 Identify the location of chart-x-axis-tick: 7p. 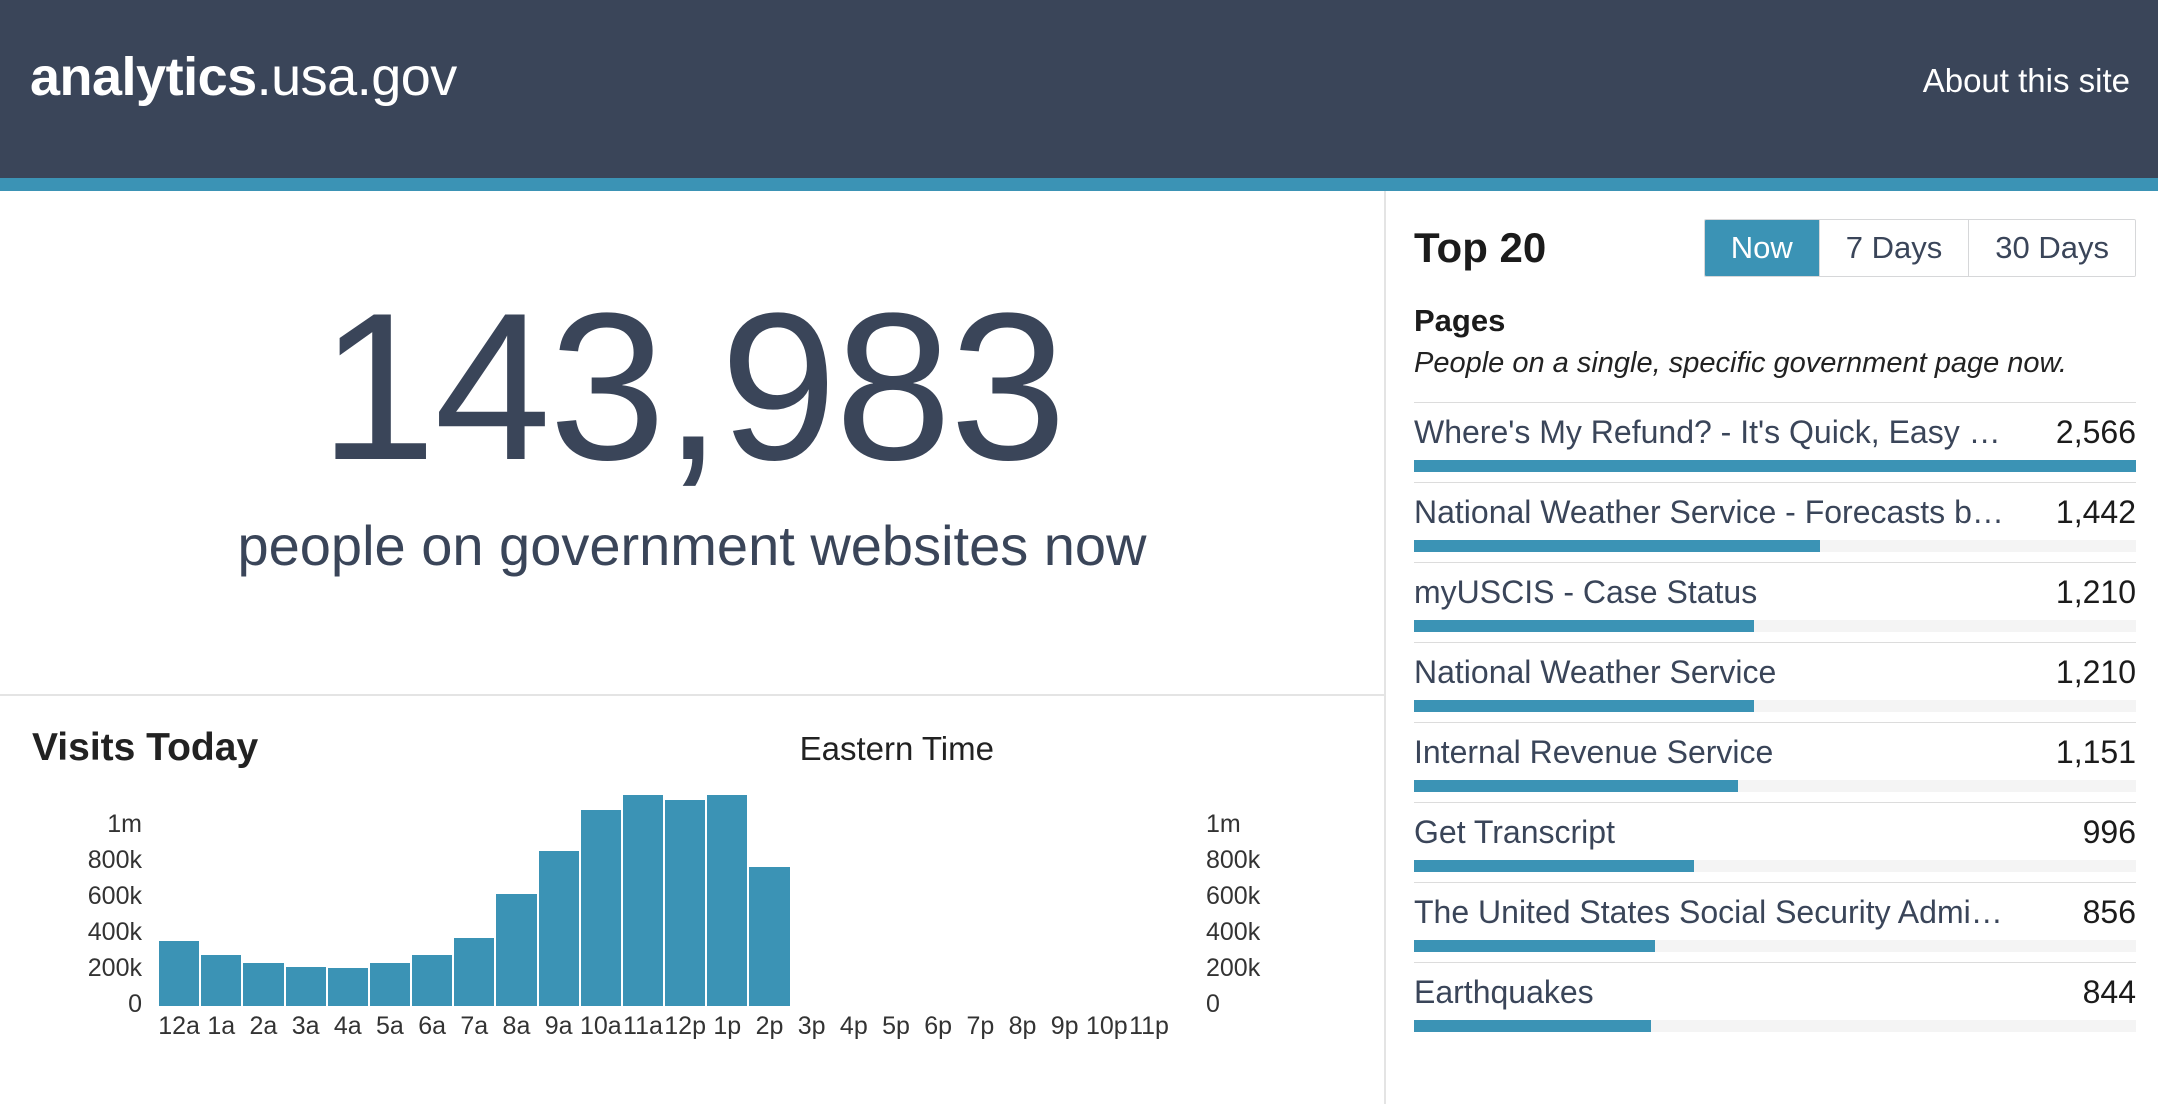
(980, 1026).